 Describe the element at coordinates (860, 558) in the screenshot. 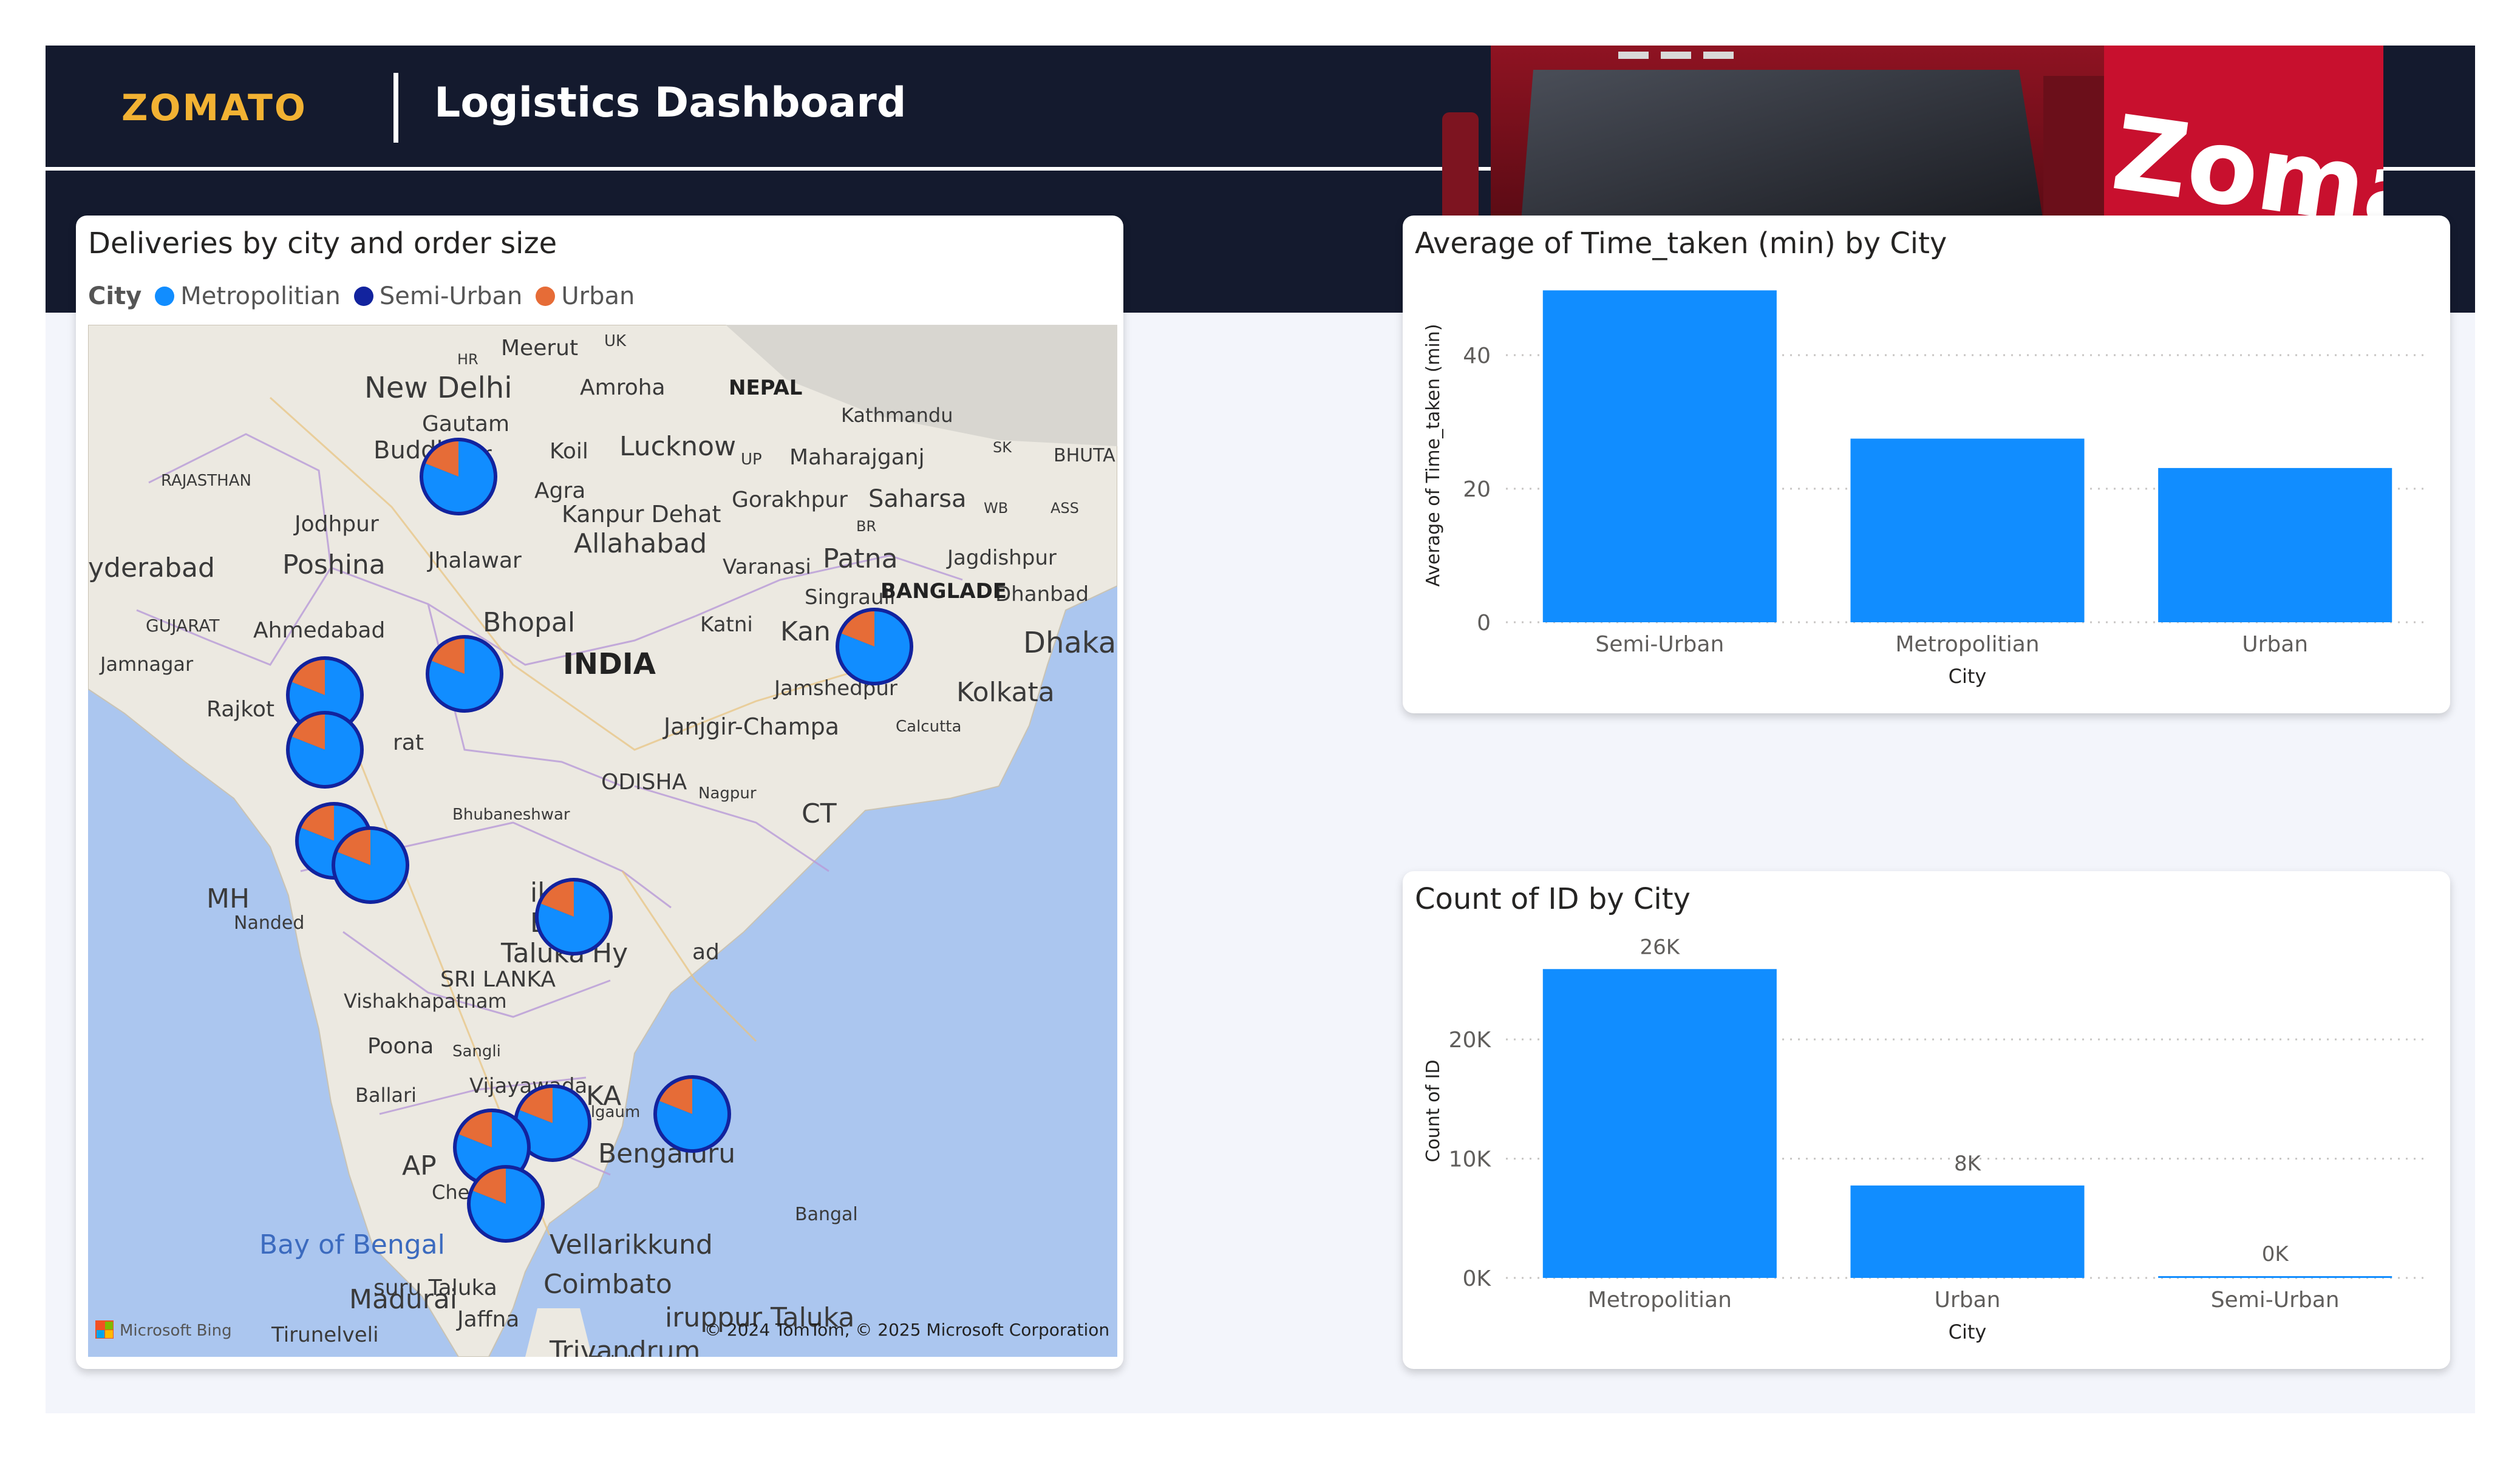

I see `map-place-label: Patna` at that location.